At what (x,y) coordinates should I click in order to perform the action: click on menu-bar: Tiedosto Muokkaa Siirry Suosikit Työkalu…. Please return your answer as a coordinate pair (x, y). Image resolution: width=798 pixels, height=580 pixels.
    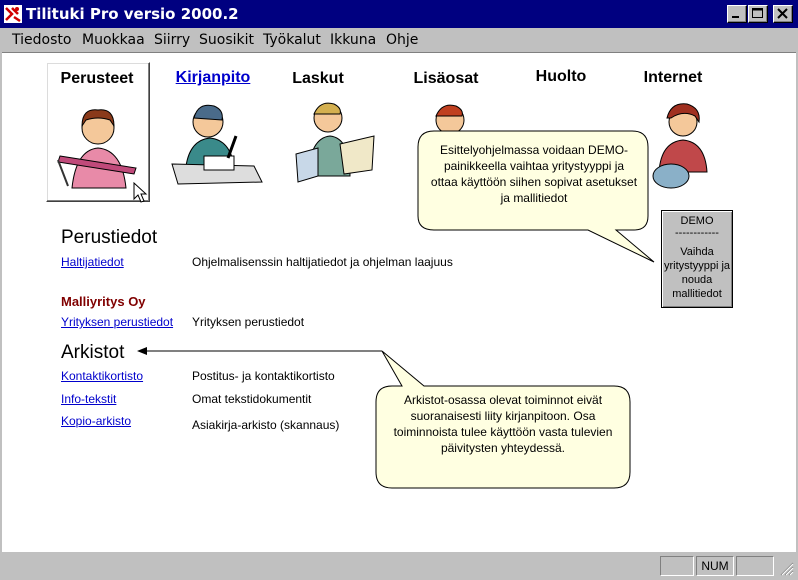
    Looking at the image, I should click on (399, 40).